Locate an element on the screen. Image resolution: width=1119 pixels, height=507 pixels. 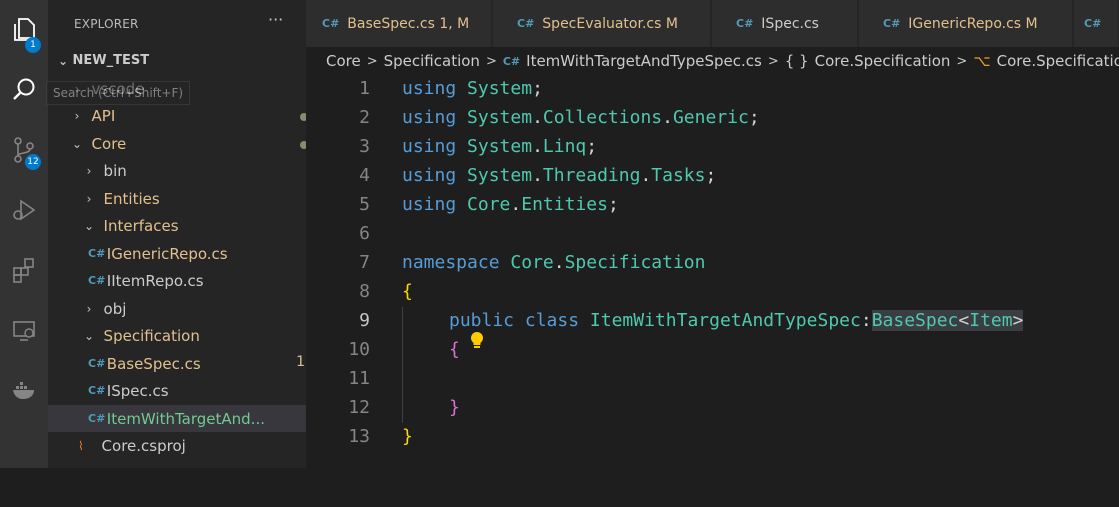
namespace-token: Specification is located at coordinates (635, 262).